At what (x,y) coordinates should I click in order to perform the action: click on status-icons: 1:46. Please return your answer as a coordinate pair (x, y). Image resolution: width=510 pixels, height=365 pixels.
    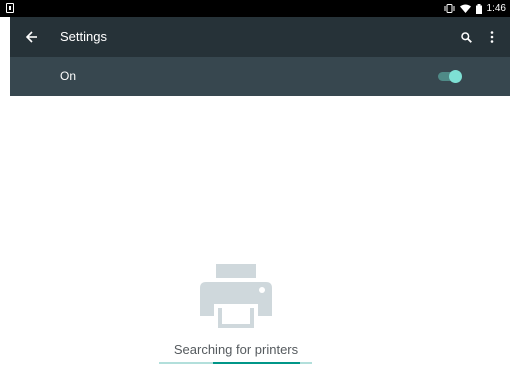
    Looking at the image, I should click on (475, 8).